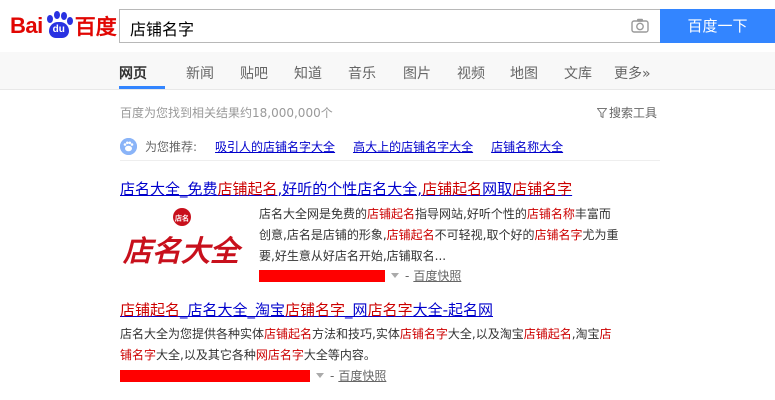 This screenshot has height=400, width=775. I want to click on result-title-2: 店铺起名_店名大全_淘宝店铺名字_网店名字大全-起名网, so click(306, 309).